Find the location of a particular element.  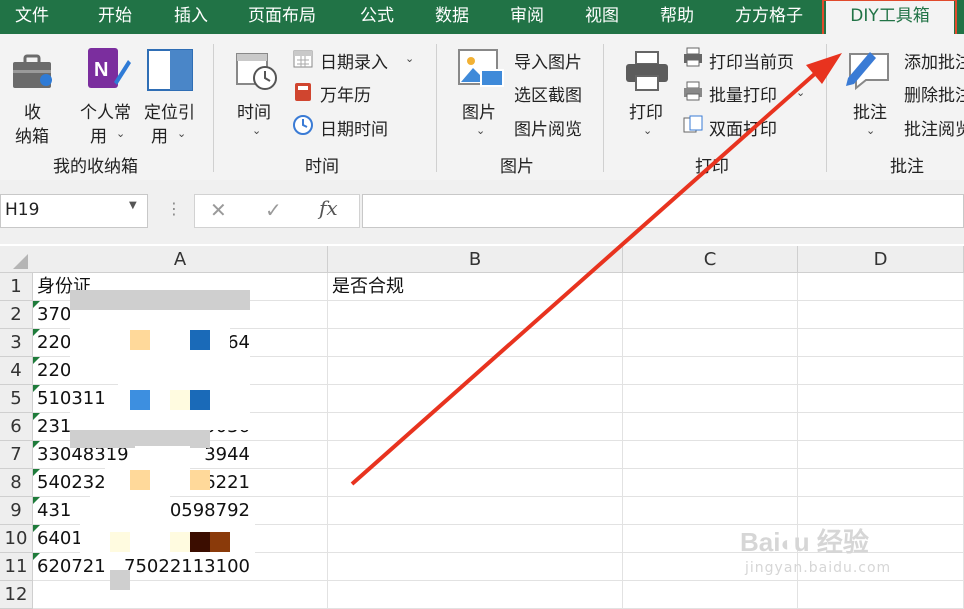

watermark-logo: Bai◐u 经验 is located at coordinates (804, 542).